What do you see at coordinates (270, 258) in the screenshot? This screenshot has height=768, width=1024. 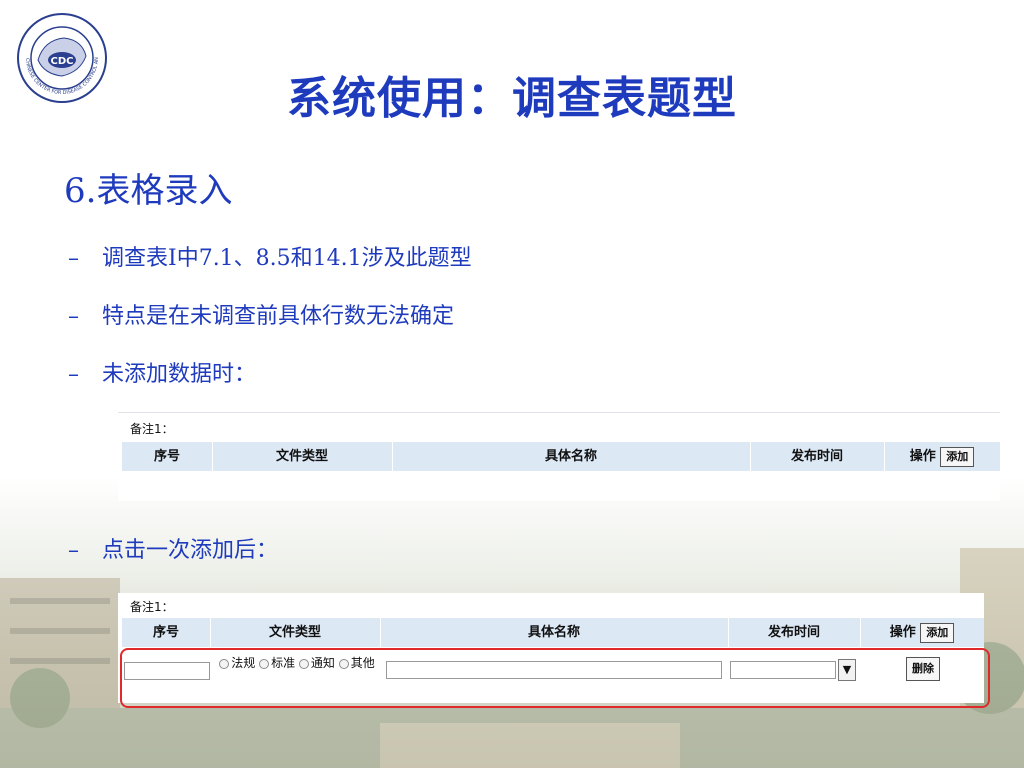 I see `bullet-item: – 调查表I中7.1、8.5和14.1涉及此题型` at bounding box center [270, 258].